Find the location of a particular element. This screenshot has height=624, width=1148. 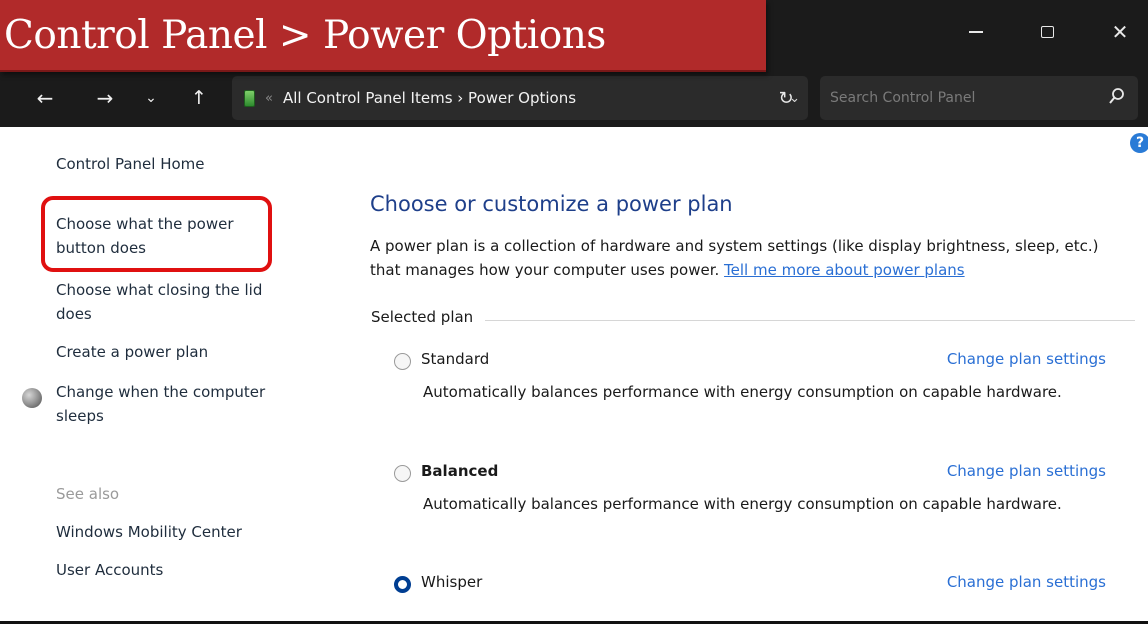

plan-name-balanced: Balanced is located at coordinates (459, 471).